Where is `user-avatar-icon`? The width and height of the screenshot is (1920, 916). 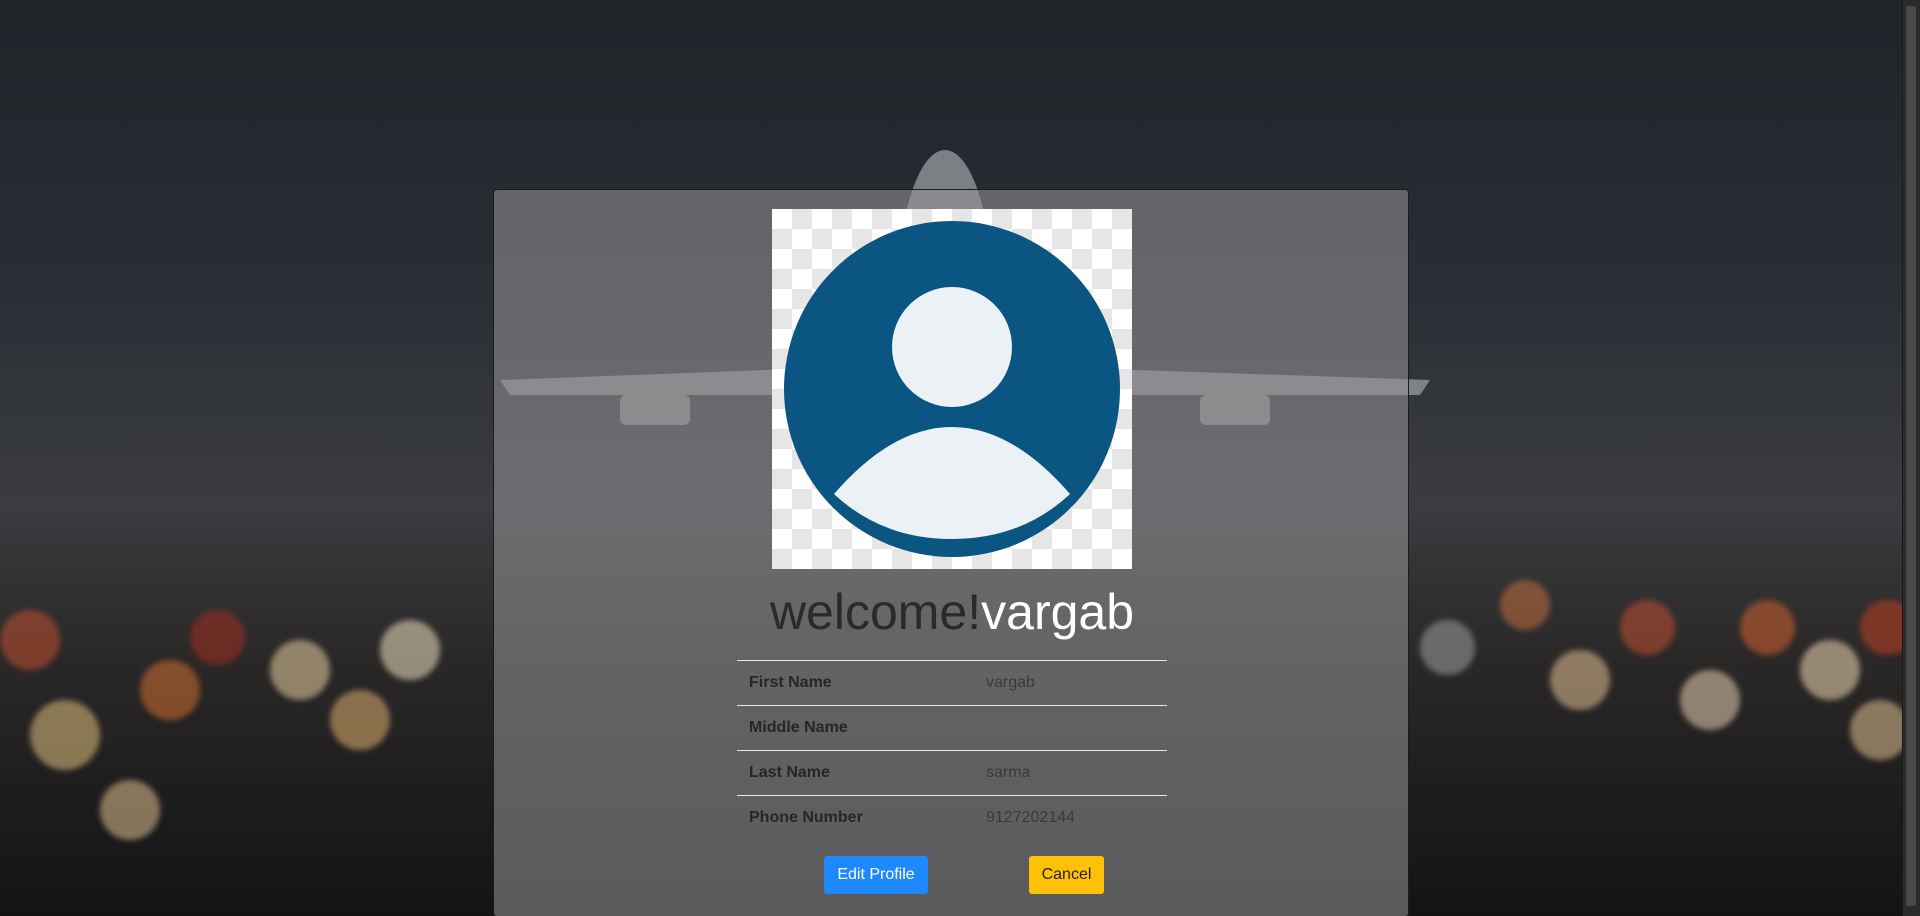
user-avatar-icon is located at coordinates (952, 389).